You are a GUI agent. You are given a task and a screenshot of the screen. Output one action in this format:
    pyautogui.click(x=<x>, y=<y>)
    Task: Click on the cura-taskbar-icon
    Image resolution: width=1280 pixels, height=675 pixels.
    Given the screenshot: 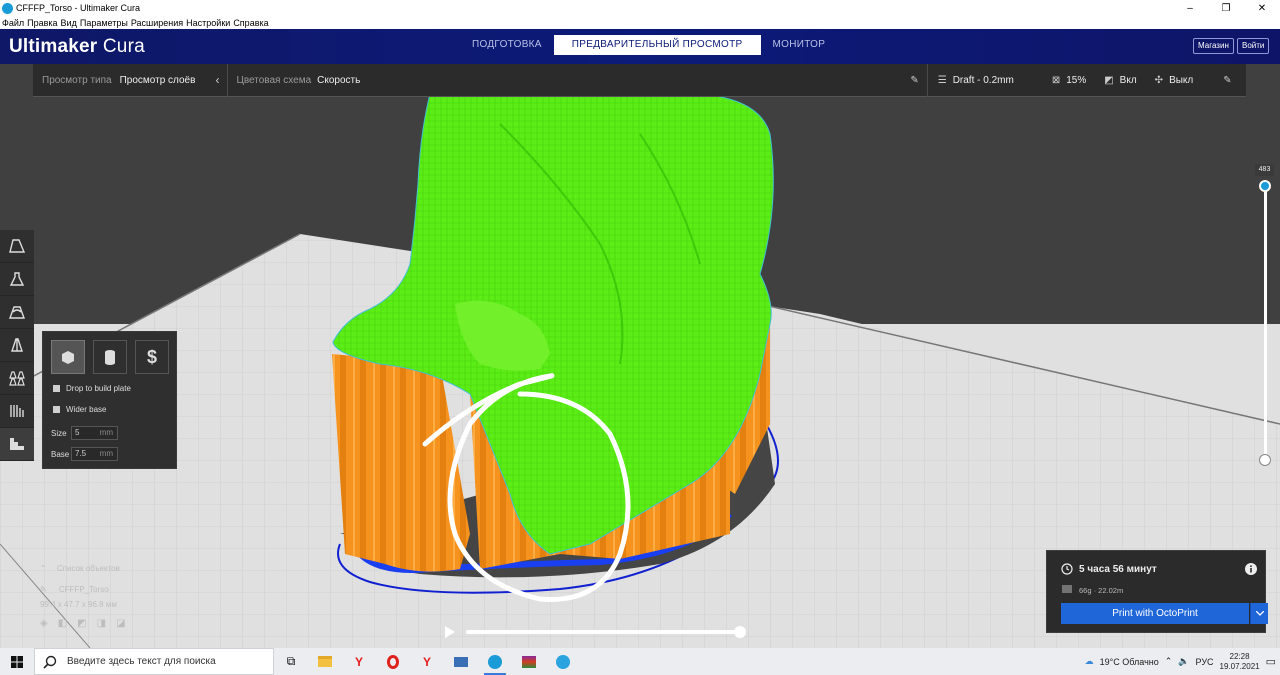 What is the action you would take?
    pyautogui.click(x=495, y=661)
    